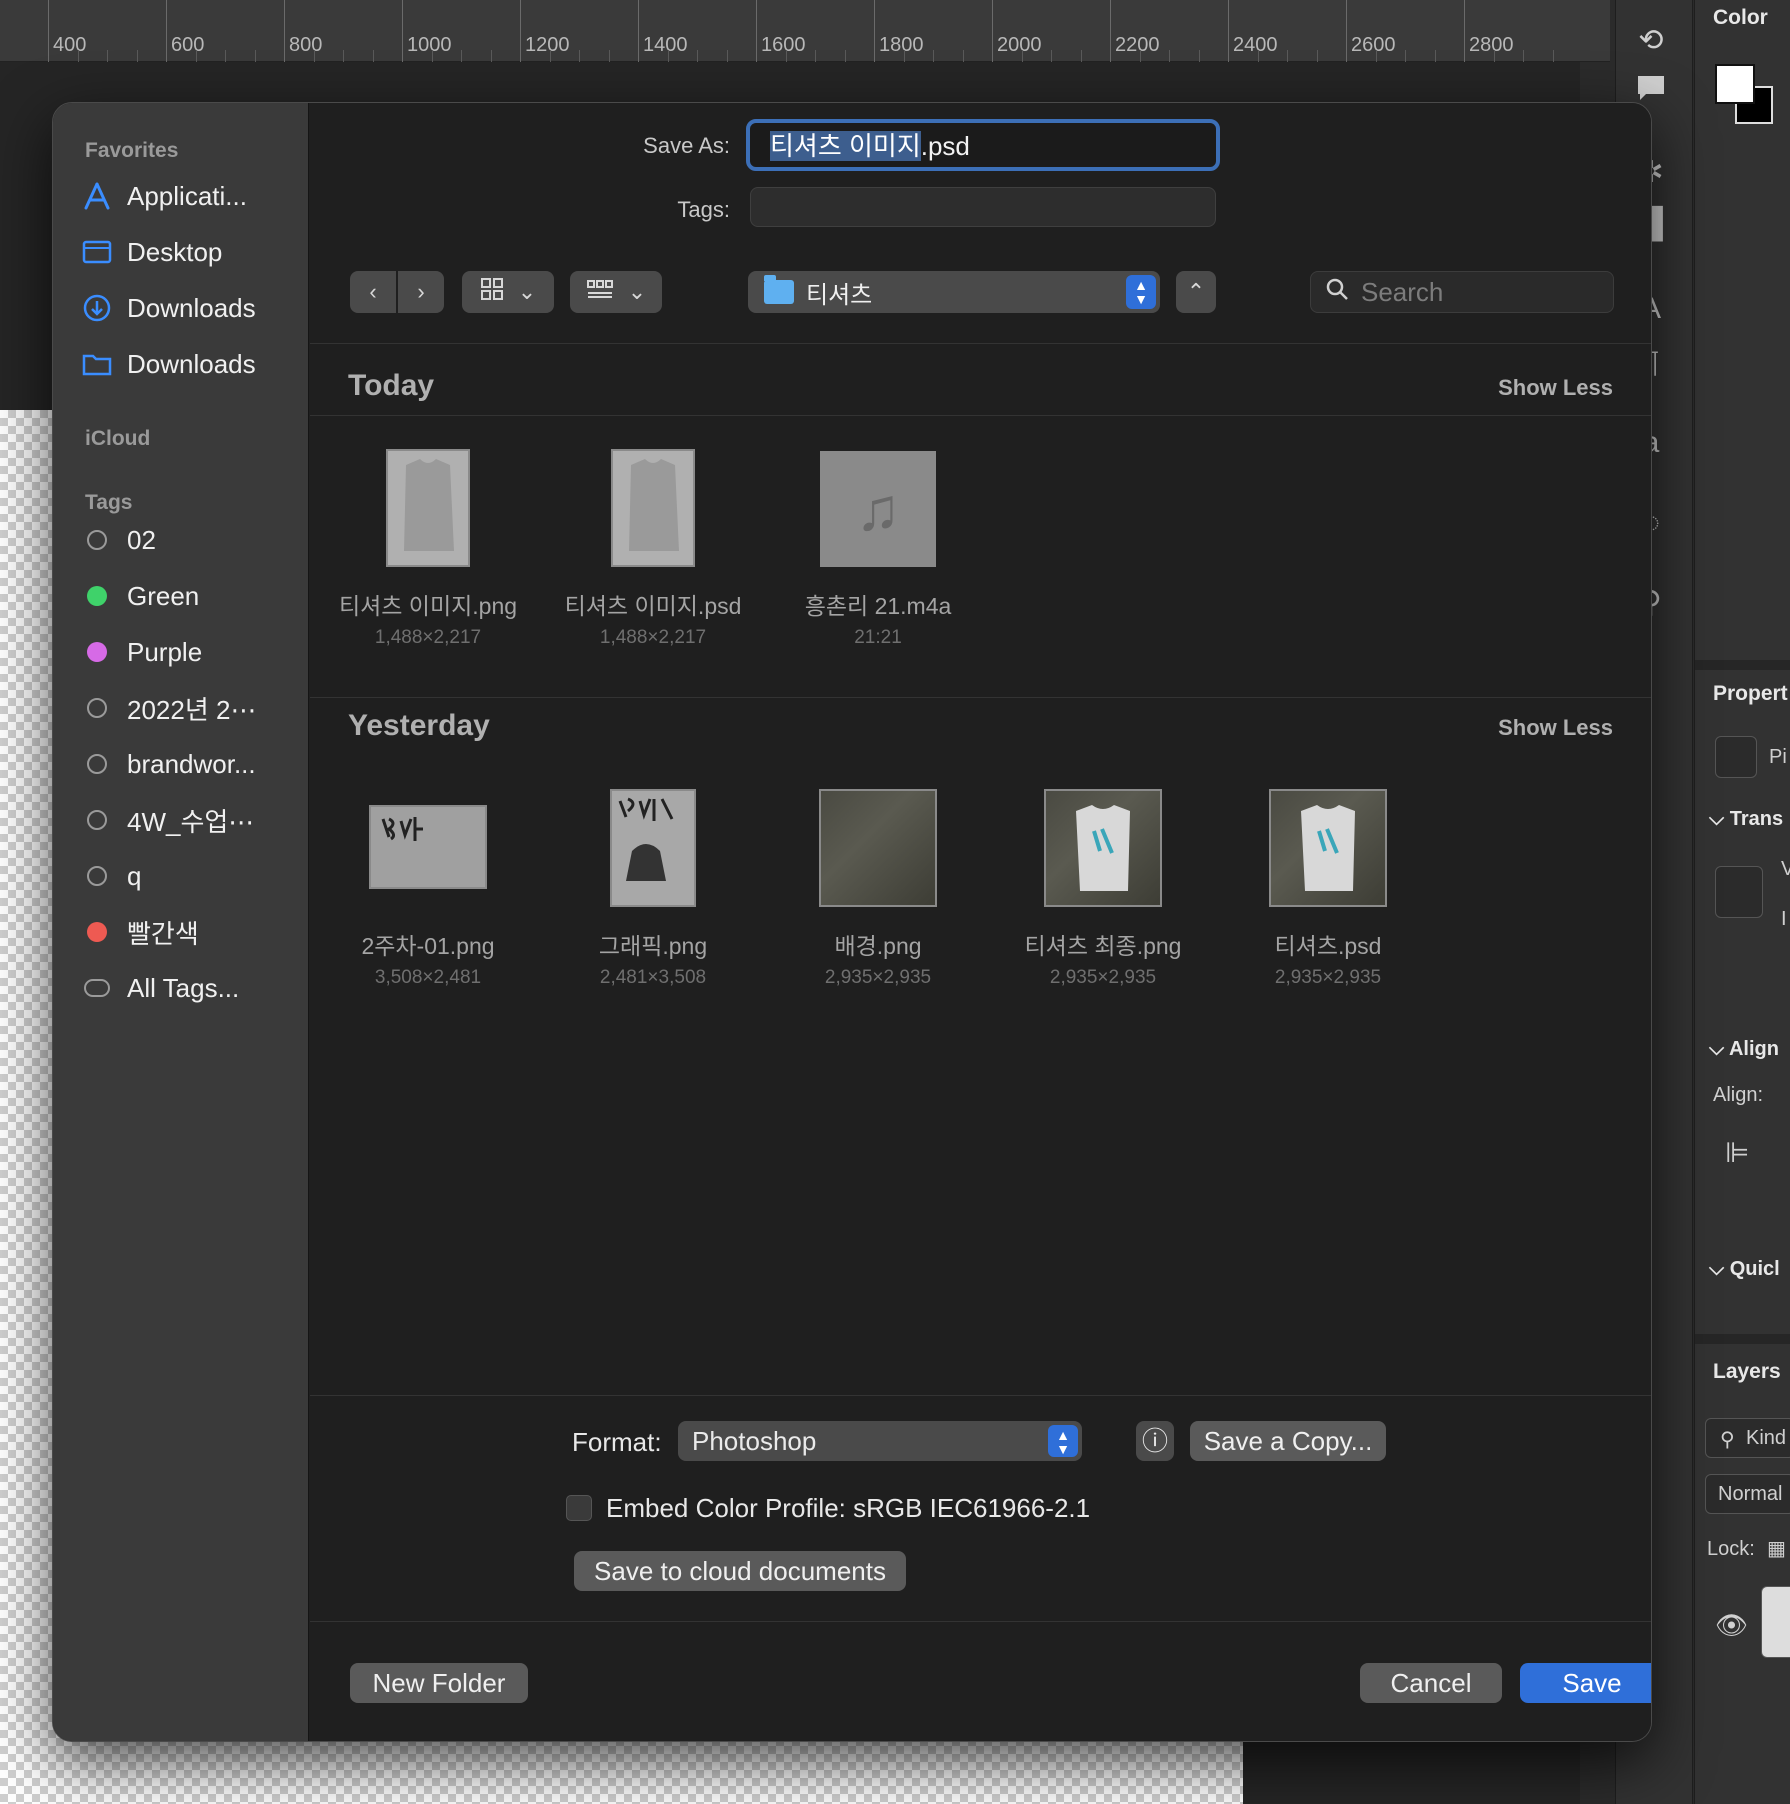  What do you see at coordinates (1103, 946) in the screenshot?
I see `file-name: 티셔츠 최종.png` at bounding box center [1103, 946].